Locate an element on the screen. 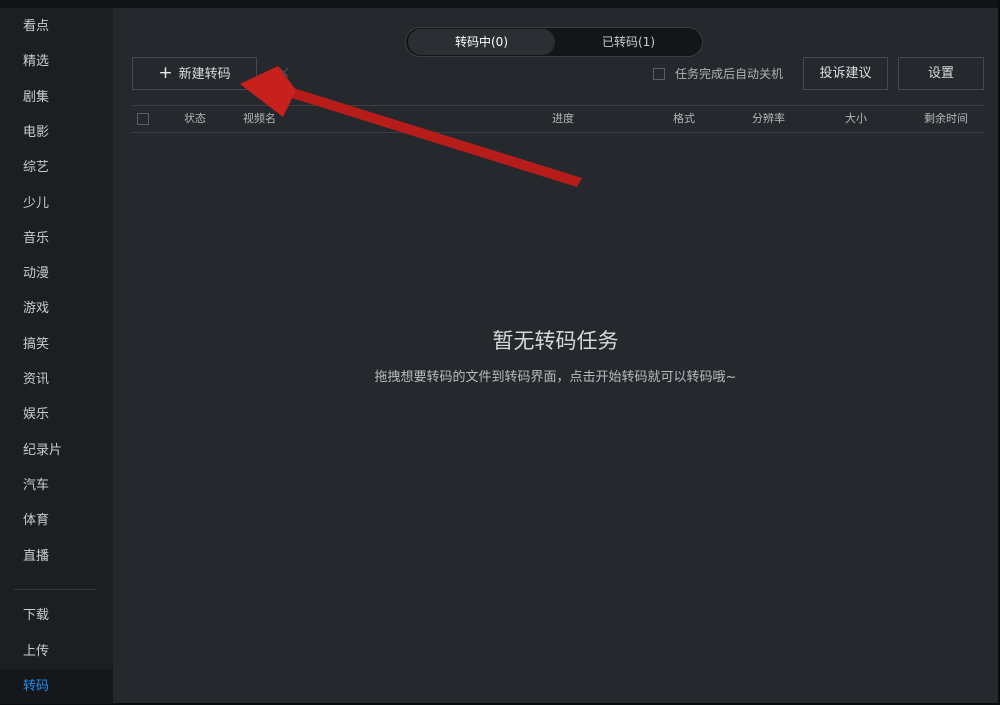 The width and height of the screenshot is (1000, 705). close-icon: × is located at coordinates (283, 72).